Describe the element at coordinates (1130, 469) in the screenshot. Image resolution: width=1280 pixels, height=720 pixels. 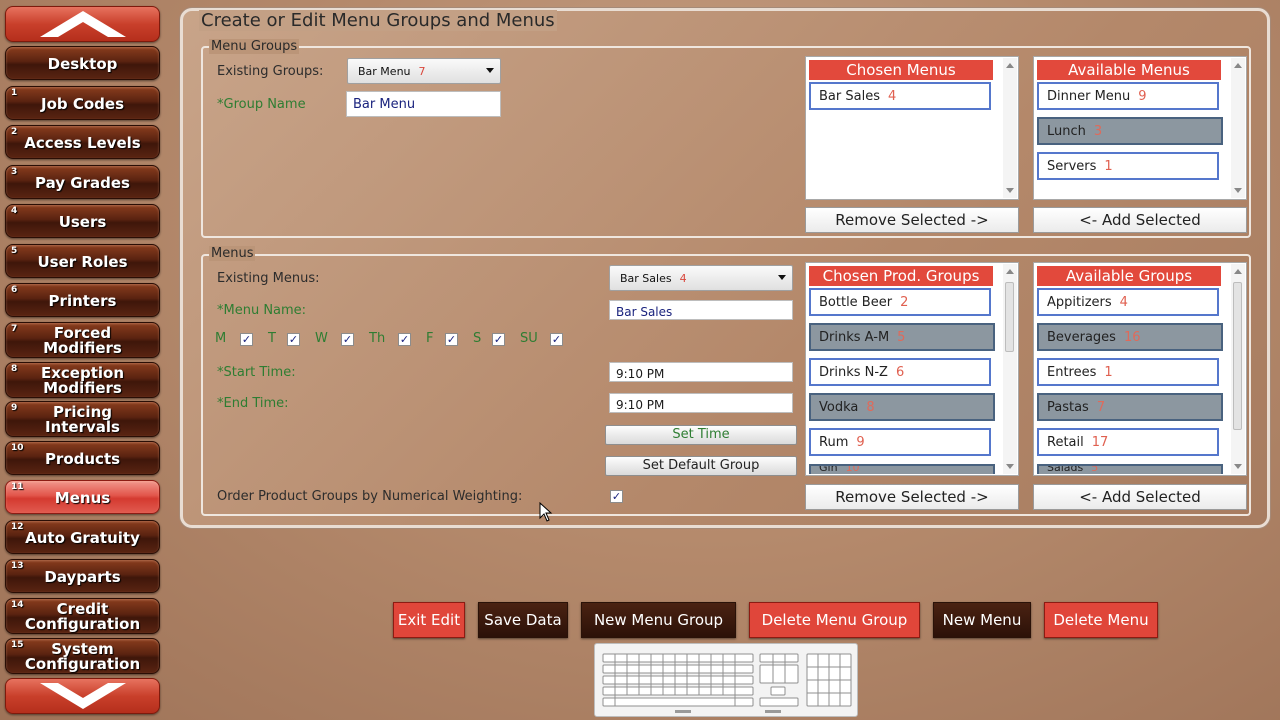
I see `list-item: Salads 5` at that location.